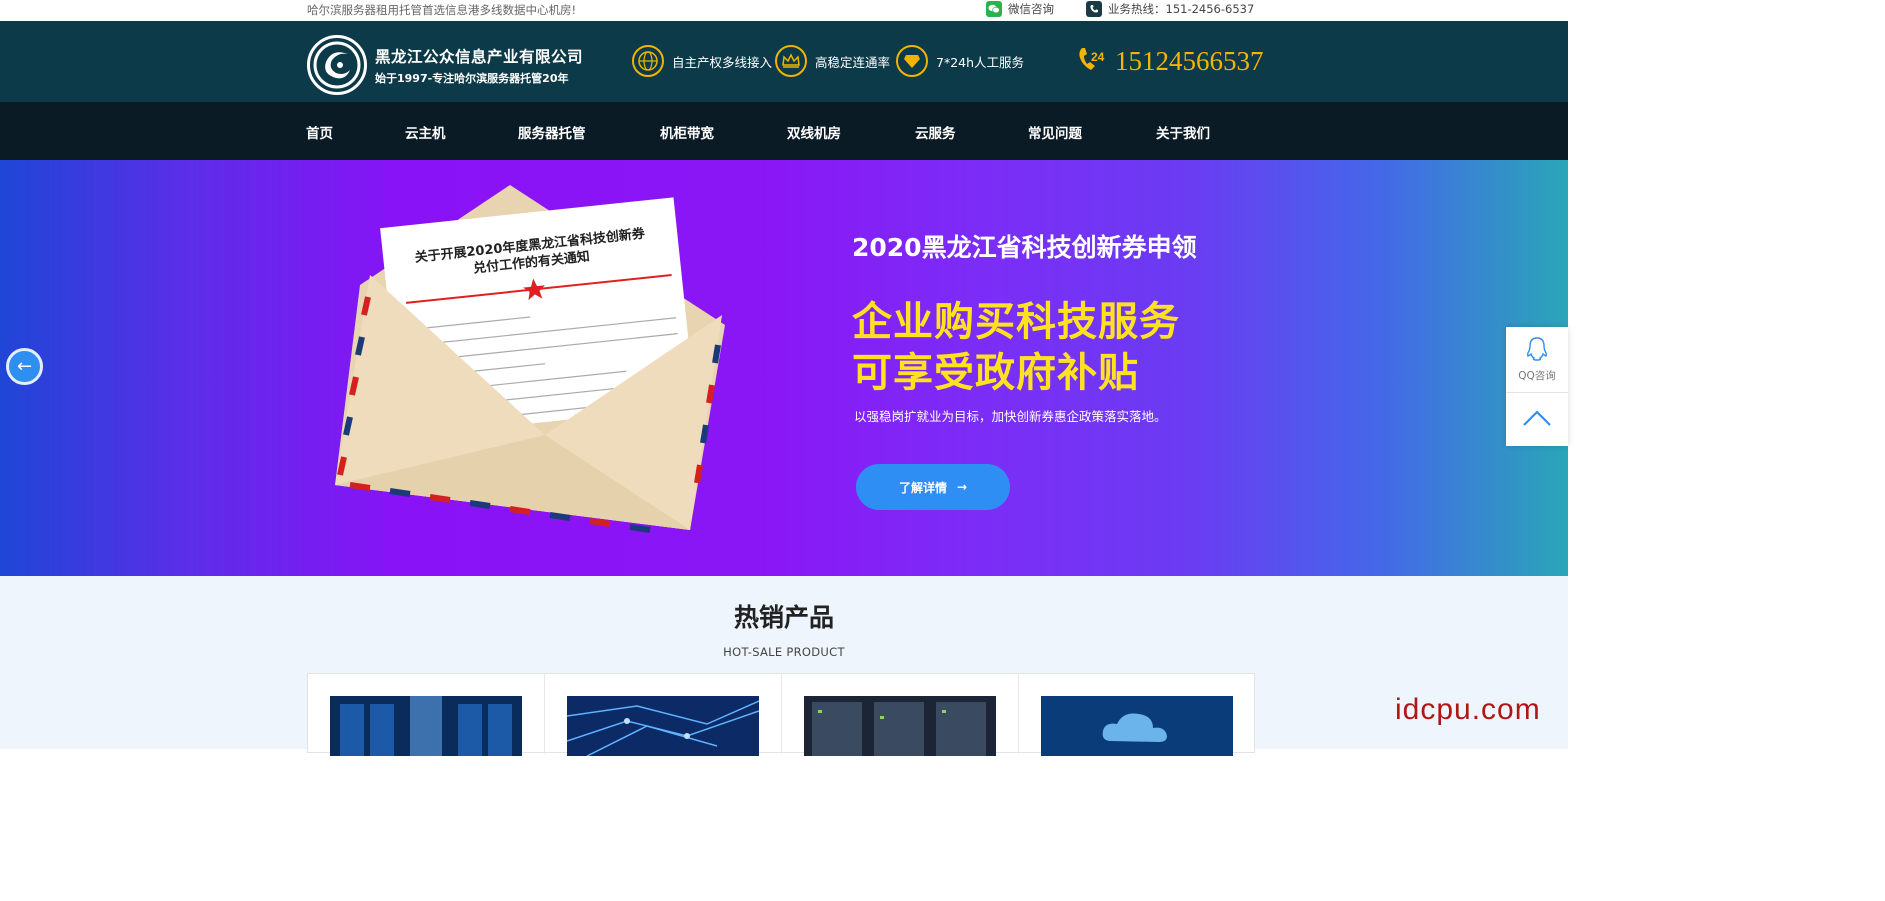  I want to click on banner-headline-1: 企业购买科技服务, so click(1016, 322).